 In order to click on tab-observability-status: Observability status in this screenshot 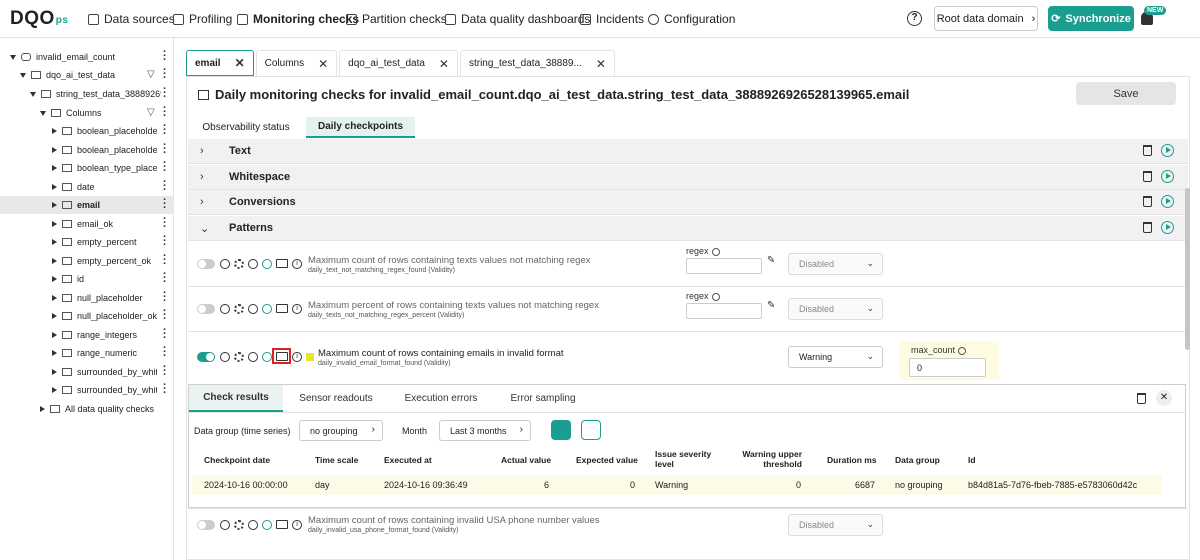, I will do `click(246, 127)`.